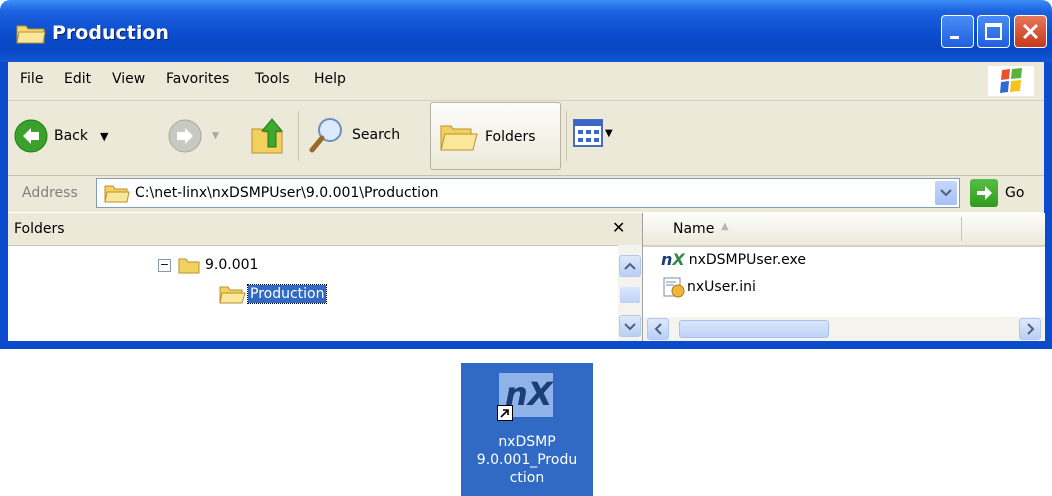  I want to click on forward-button: ▼, so click(193, 136).